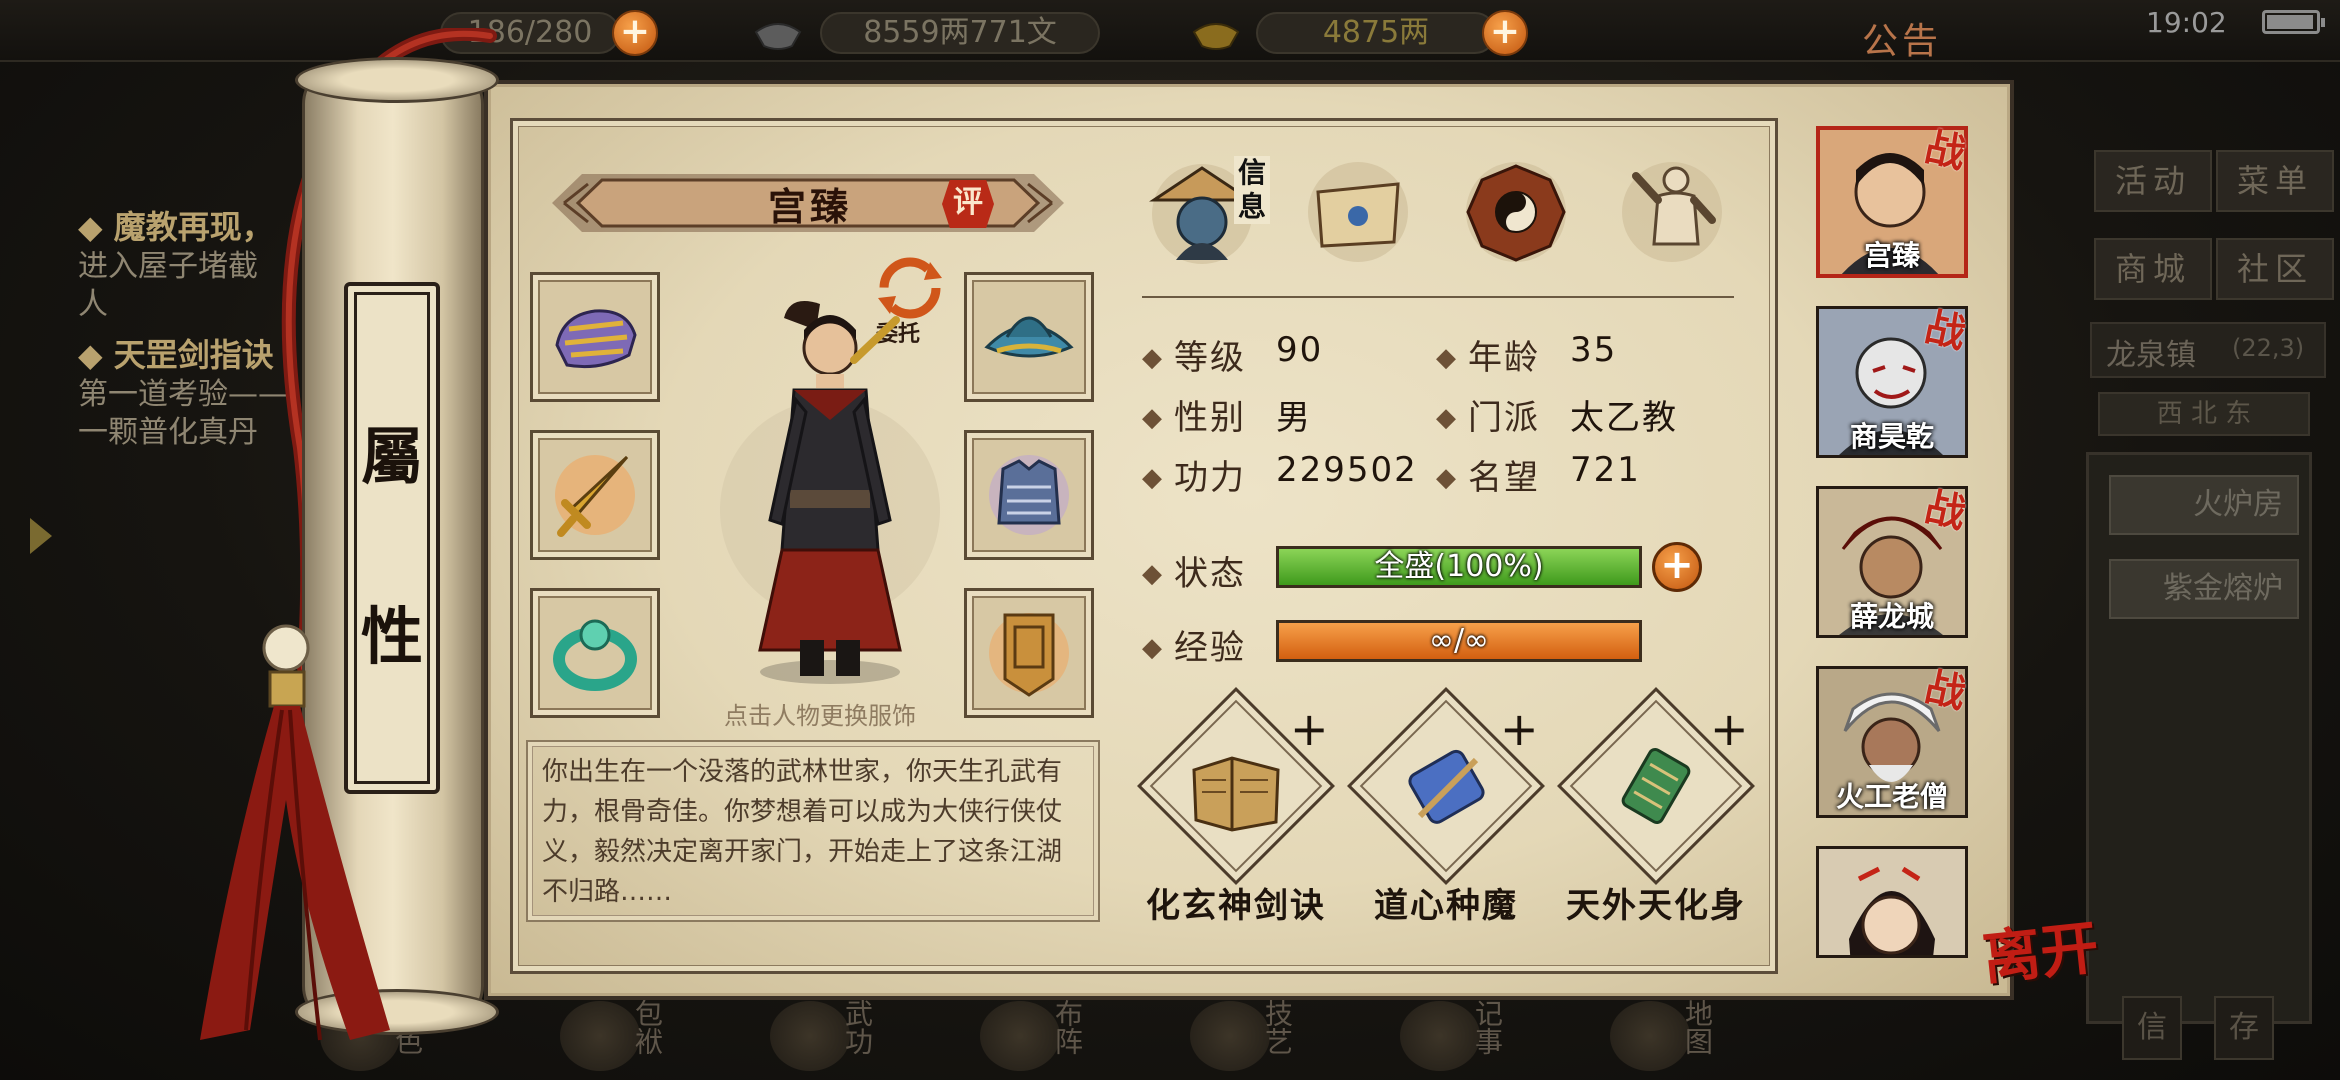 This screenshot has height=1080, width=2340. What do you see at coordinates (2293, 22) in the screenshot?
I see `battery-icon` at bounding box center [2293, 22].